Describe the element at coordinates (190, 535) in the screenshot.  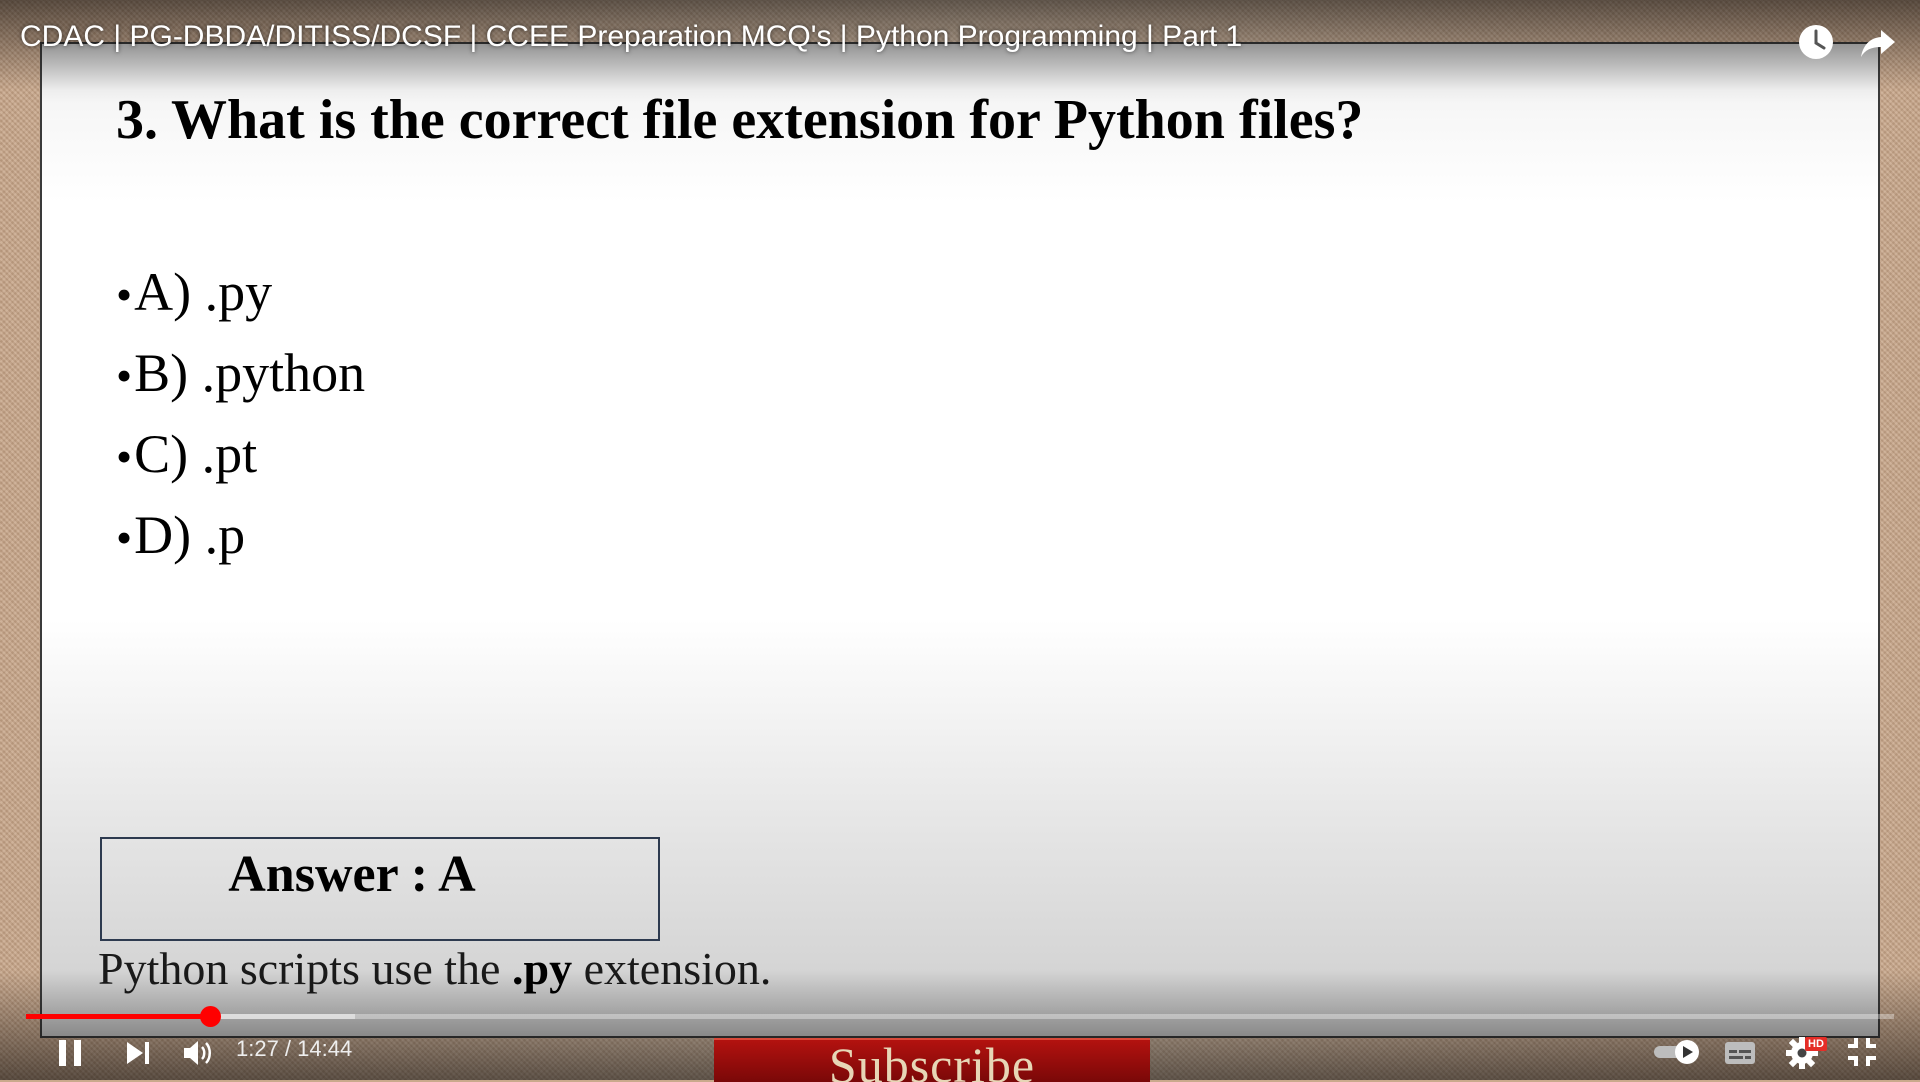
I see `option-text: D) .p` at that location.